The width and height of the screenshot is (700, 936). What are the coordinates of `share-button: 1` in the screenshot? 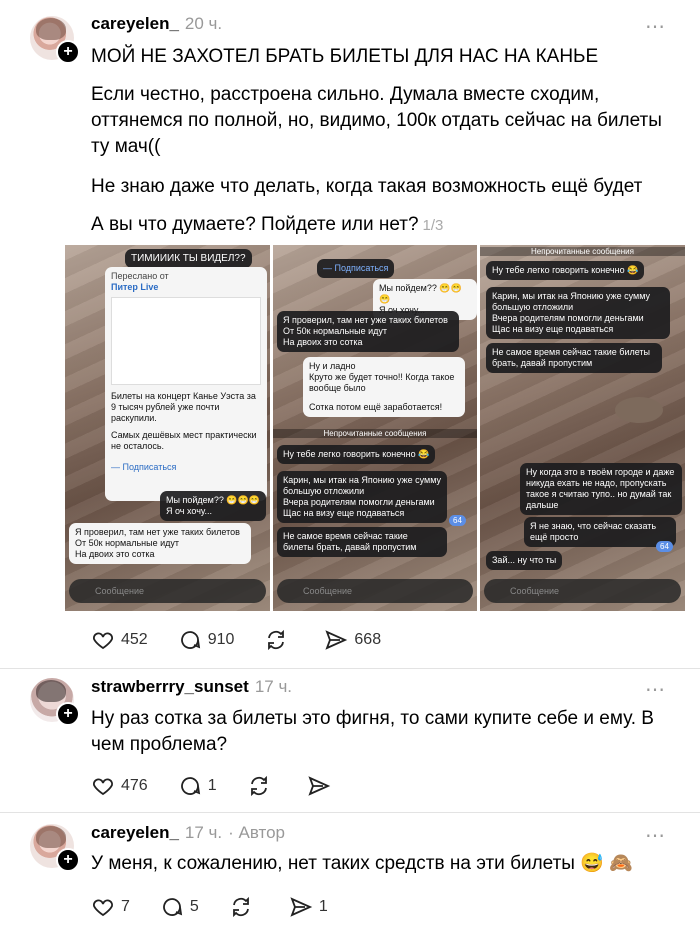 It's located at (308, 907).